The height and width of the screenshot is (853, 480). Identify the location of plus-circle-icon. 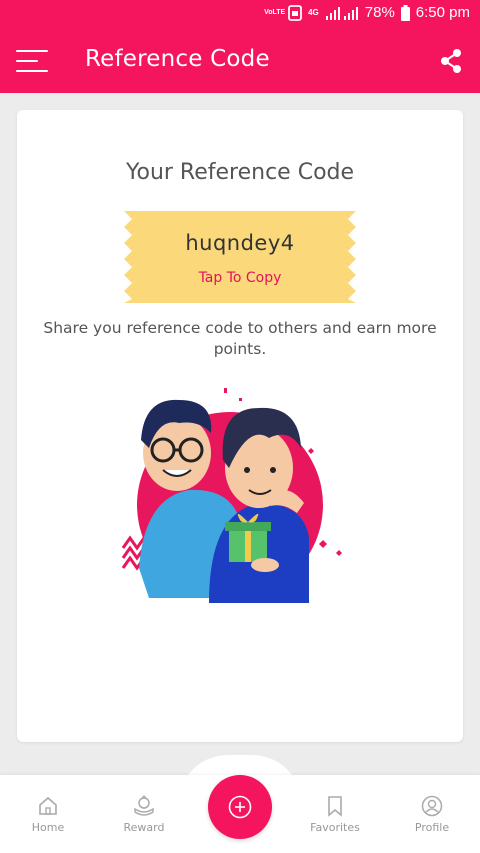
(240, 807).